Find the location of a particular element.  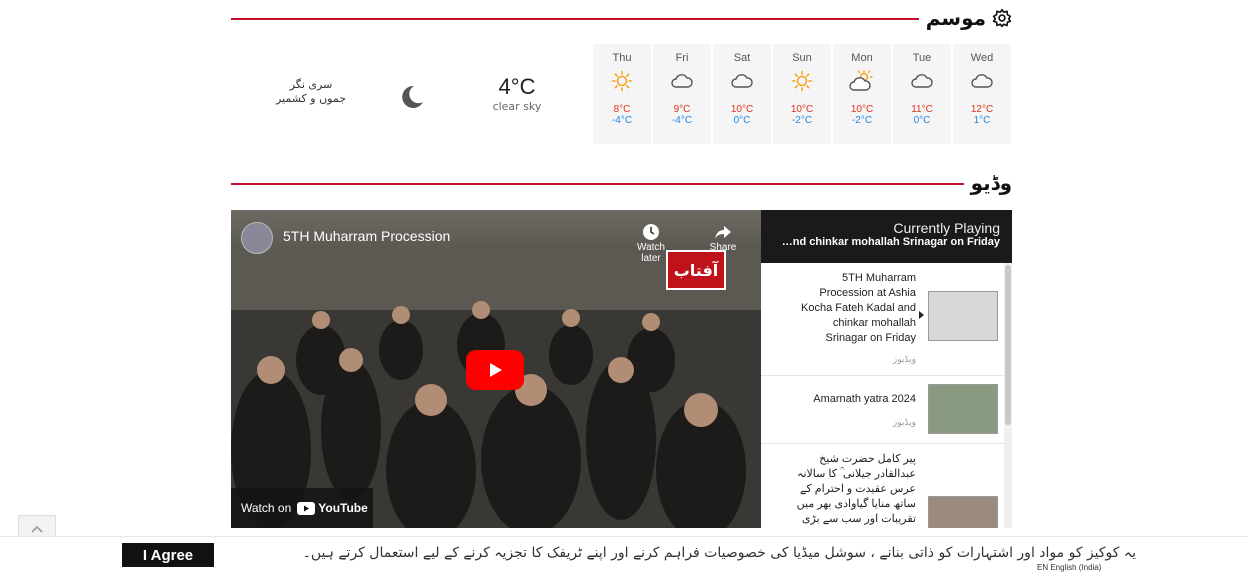

day-name: Mon is located at coordinates (862, 58).